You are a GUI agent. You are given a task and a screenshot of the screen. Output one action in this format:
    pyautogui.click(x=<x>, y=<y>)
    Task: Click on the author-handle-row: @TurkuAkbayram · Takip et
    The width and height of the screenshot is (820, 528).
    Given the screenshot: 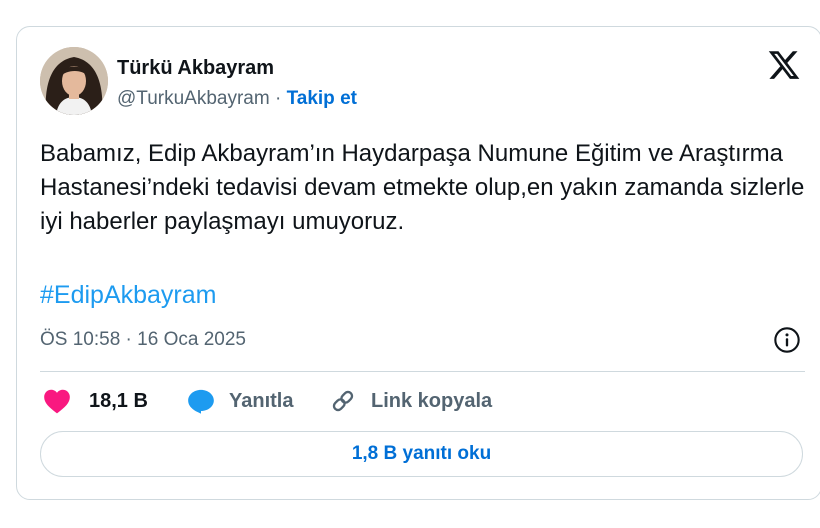 What is the action you would take?
    pyautogui.click(x=237, y=99)
    